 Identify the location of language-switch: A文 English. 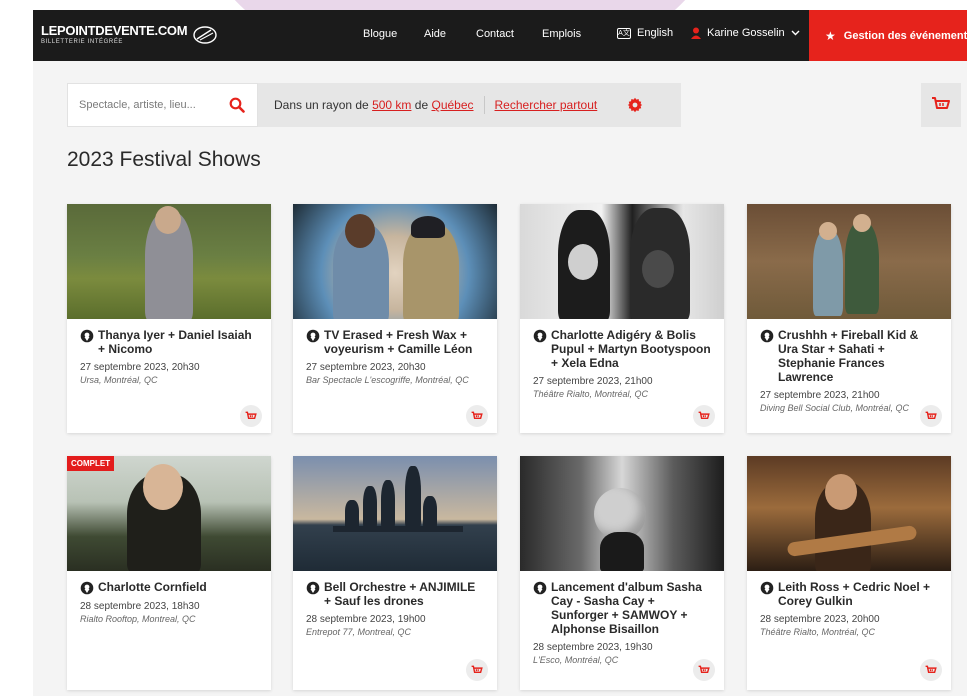
(645, 33).